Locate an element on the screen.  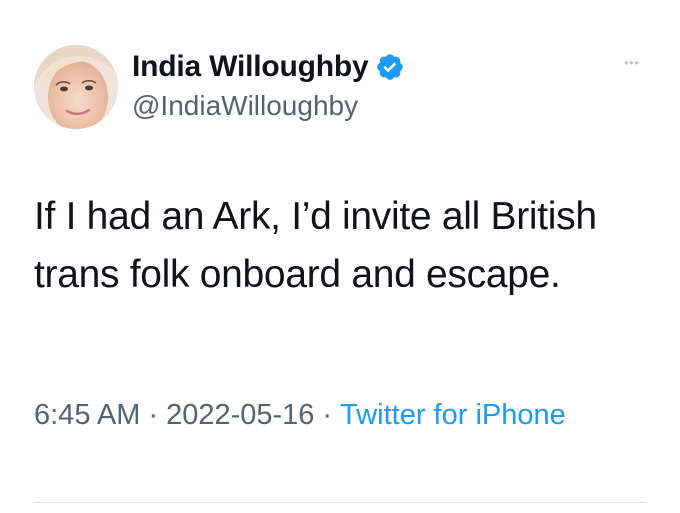
divider is located at coordinates (340, 502).